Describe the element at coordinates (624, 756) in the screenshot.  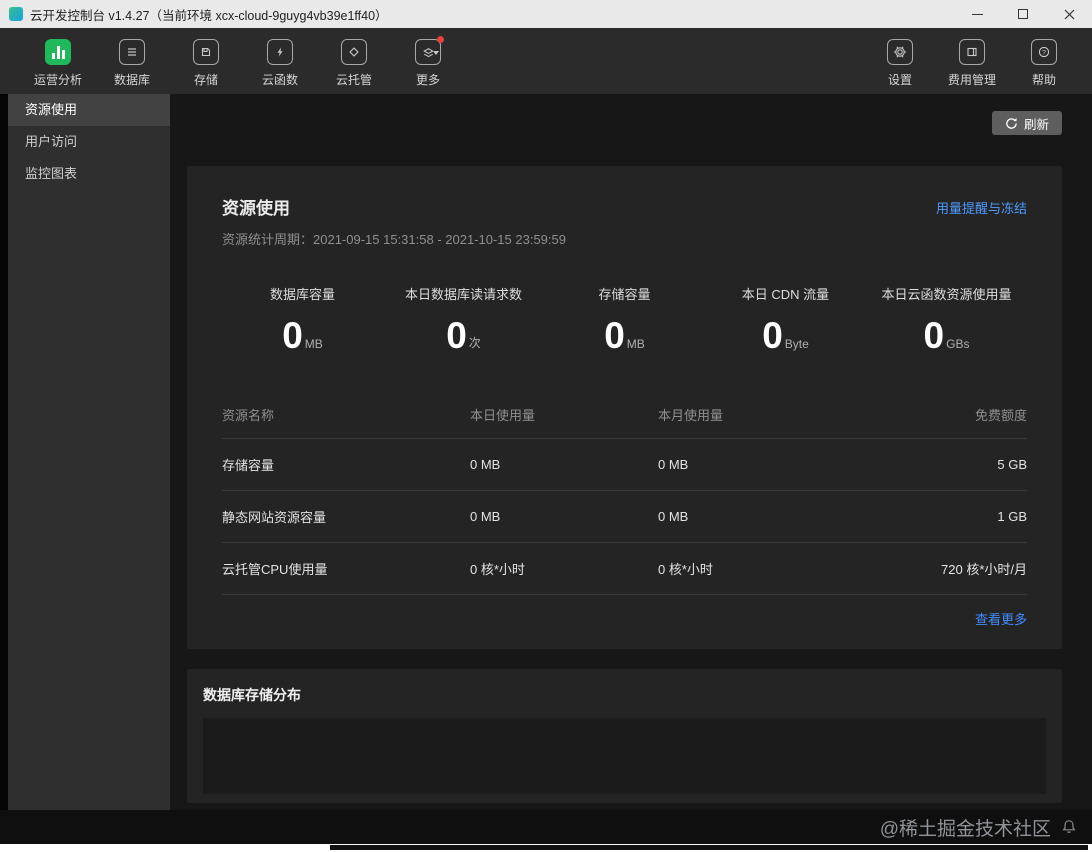
I see `db-storage-chart-area` at that location.